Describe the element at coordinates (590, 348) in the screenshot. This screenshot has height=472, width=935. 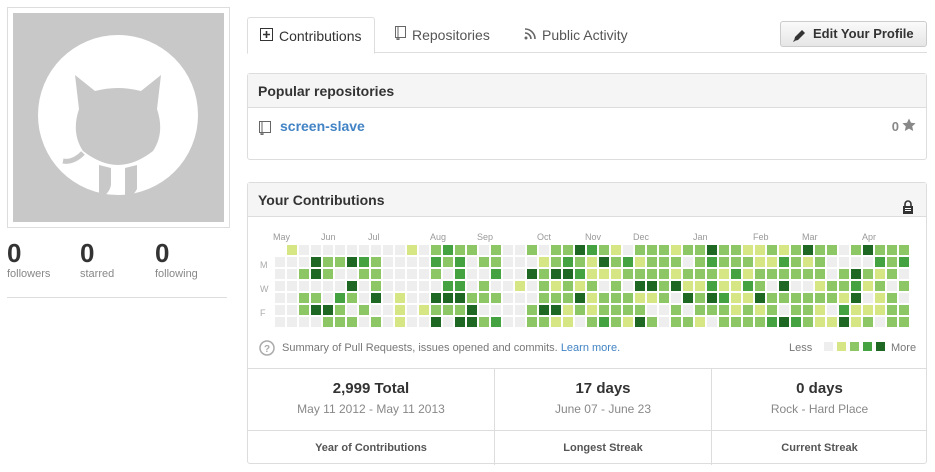
I see `learn-more-link: Learn more.` at that location.